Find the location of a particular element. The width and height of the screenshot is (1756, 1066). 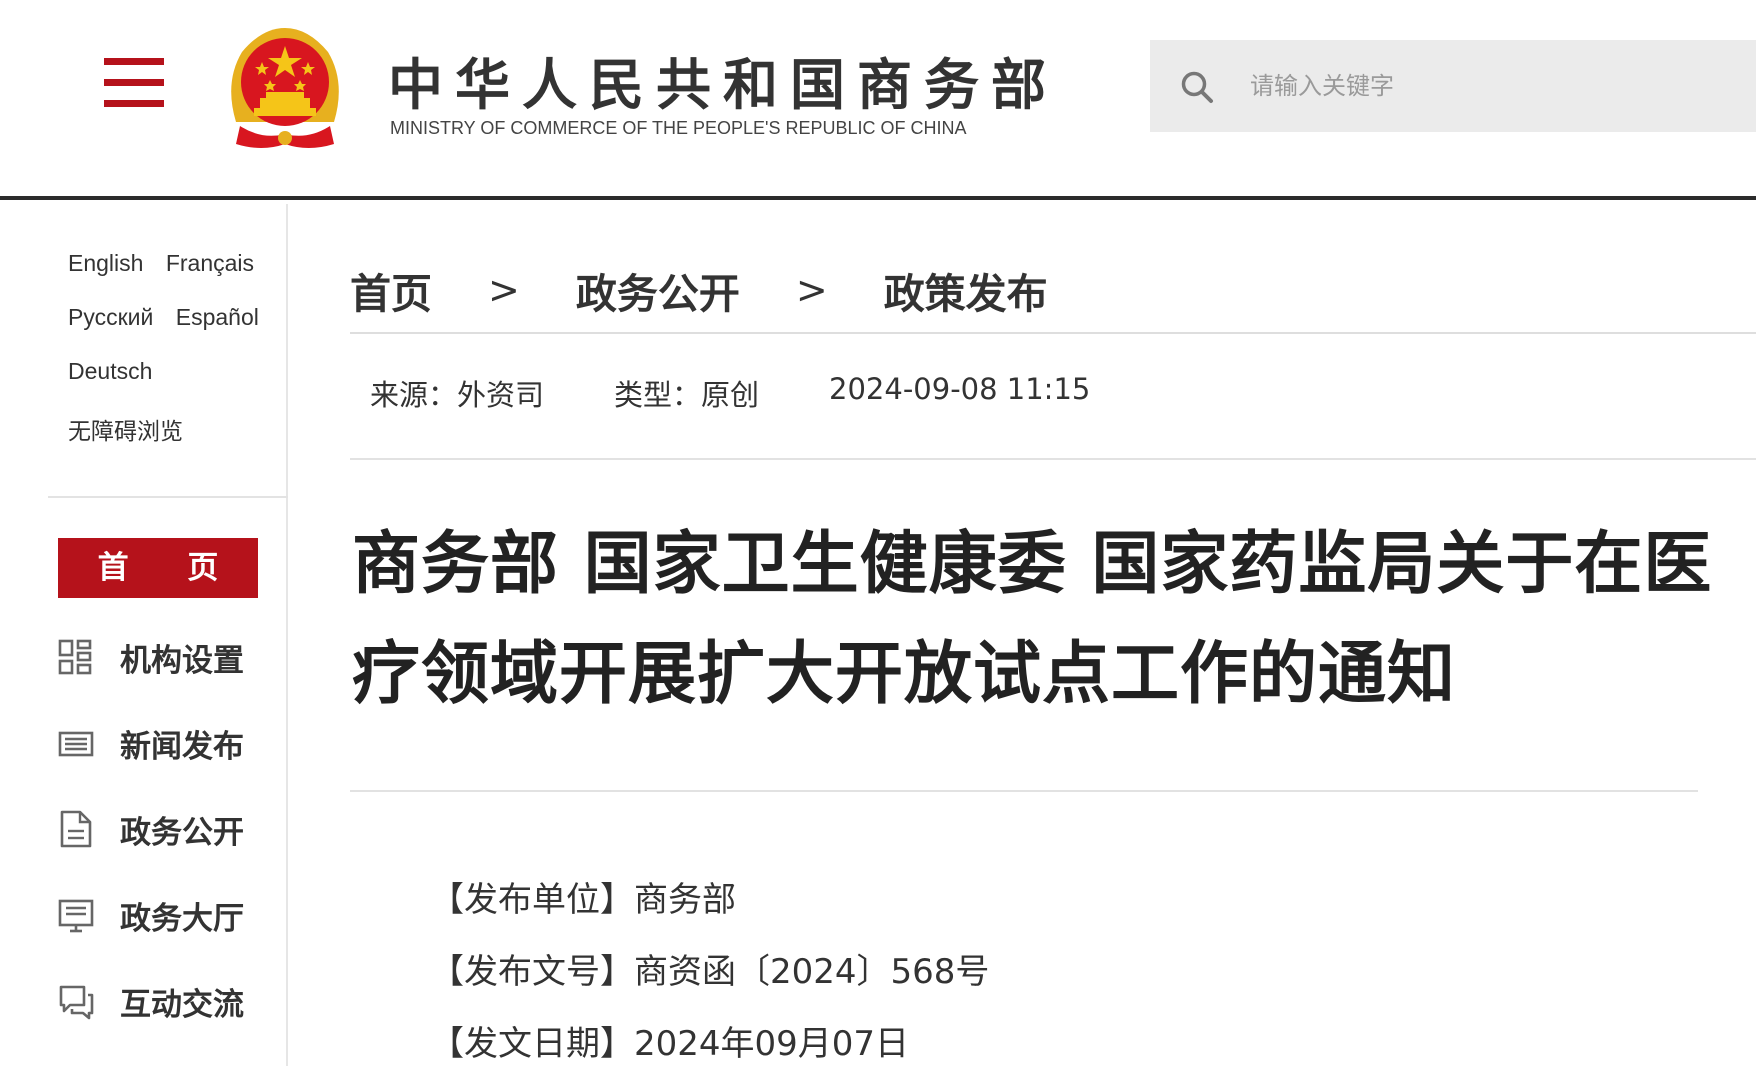

breadcrumb: 首页 > 政务公开 > 政策发布 is located at coordinates (699, 290).